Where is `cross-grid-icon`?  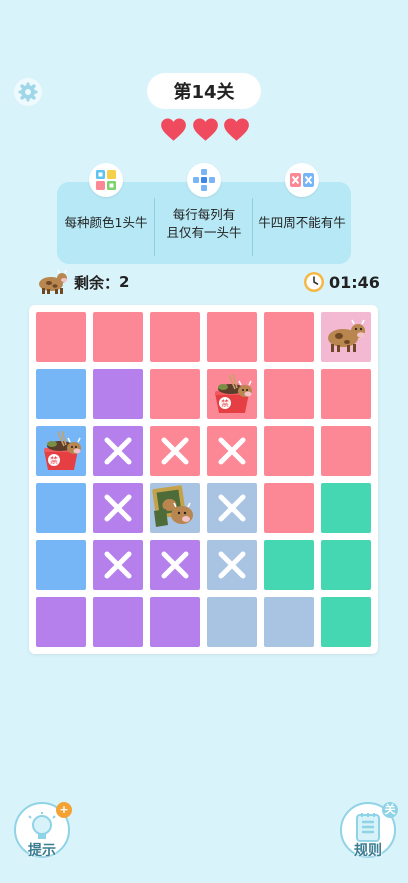 cross-grid-icon is located at coordinates (204, 180).